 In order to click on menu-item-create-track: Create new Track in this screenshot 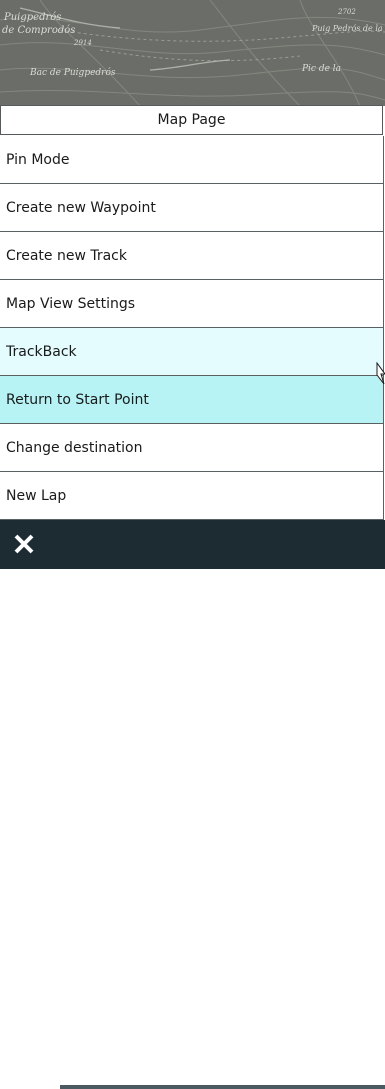, I will do `click(192, 256)`.